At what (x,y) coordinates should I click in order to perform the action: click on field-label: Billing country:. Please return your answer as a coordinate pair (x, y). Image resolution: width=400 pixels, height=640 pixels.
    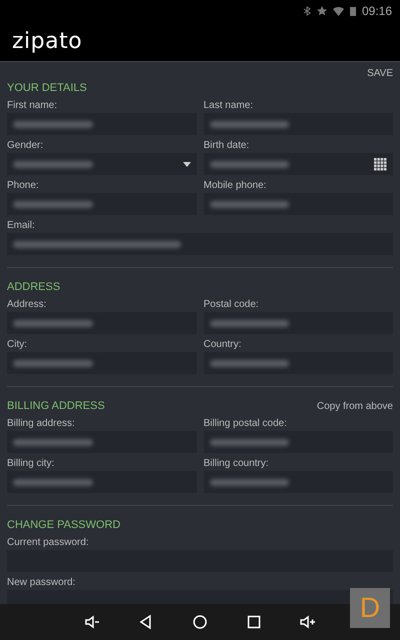
    Looking at the image, I should click on (237, 464).